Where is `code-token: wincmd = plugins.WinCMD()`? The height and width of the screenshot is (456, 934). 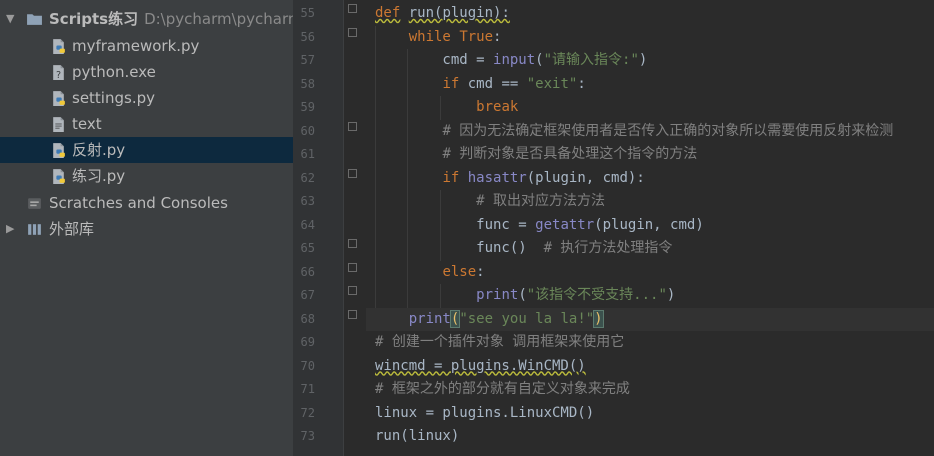
code-token: wincmd = plugins.WinCMD() is located at coordinates (480, 365).